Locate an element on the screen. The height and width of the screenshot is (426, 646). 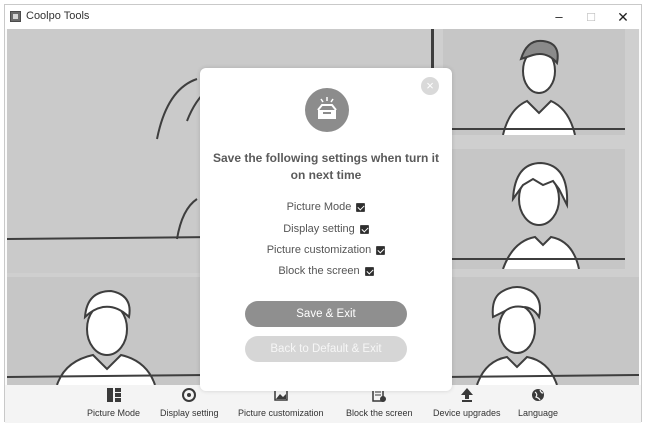
option-label: Block the screen is located at coordinates (319, 271).